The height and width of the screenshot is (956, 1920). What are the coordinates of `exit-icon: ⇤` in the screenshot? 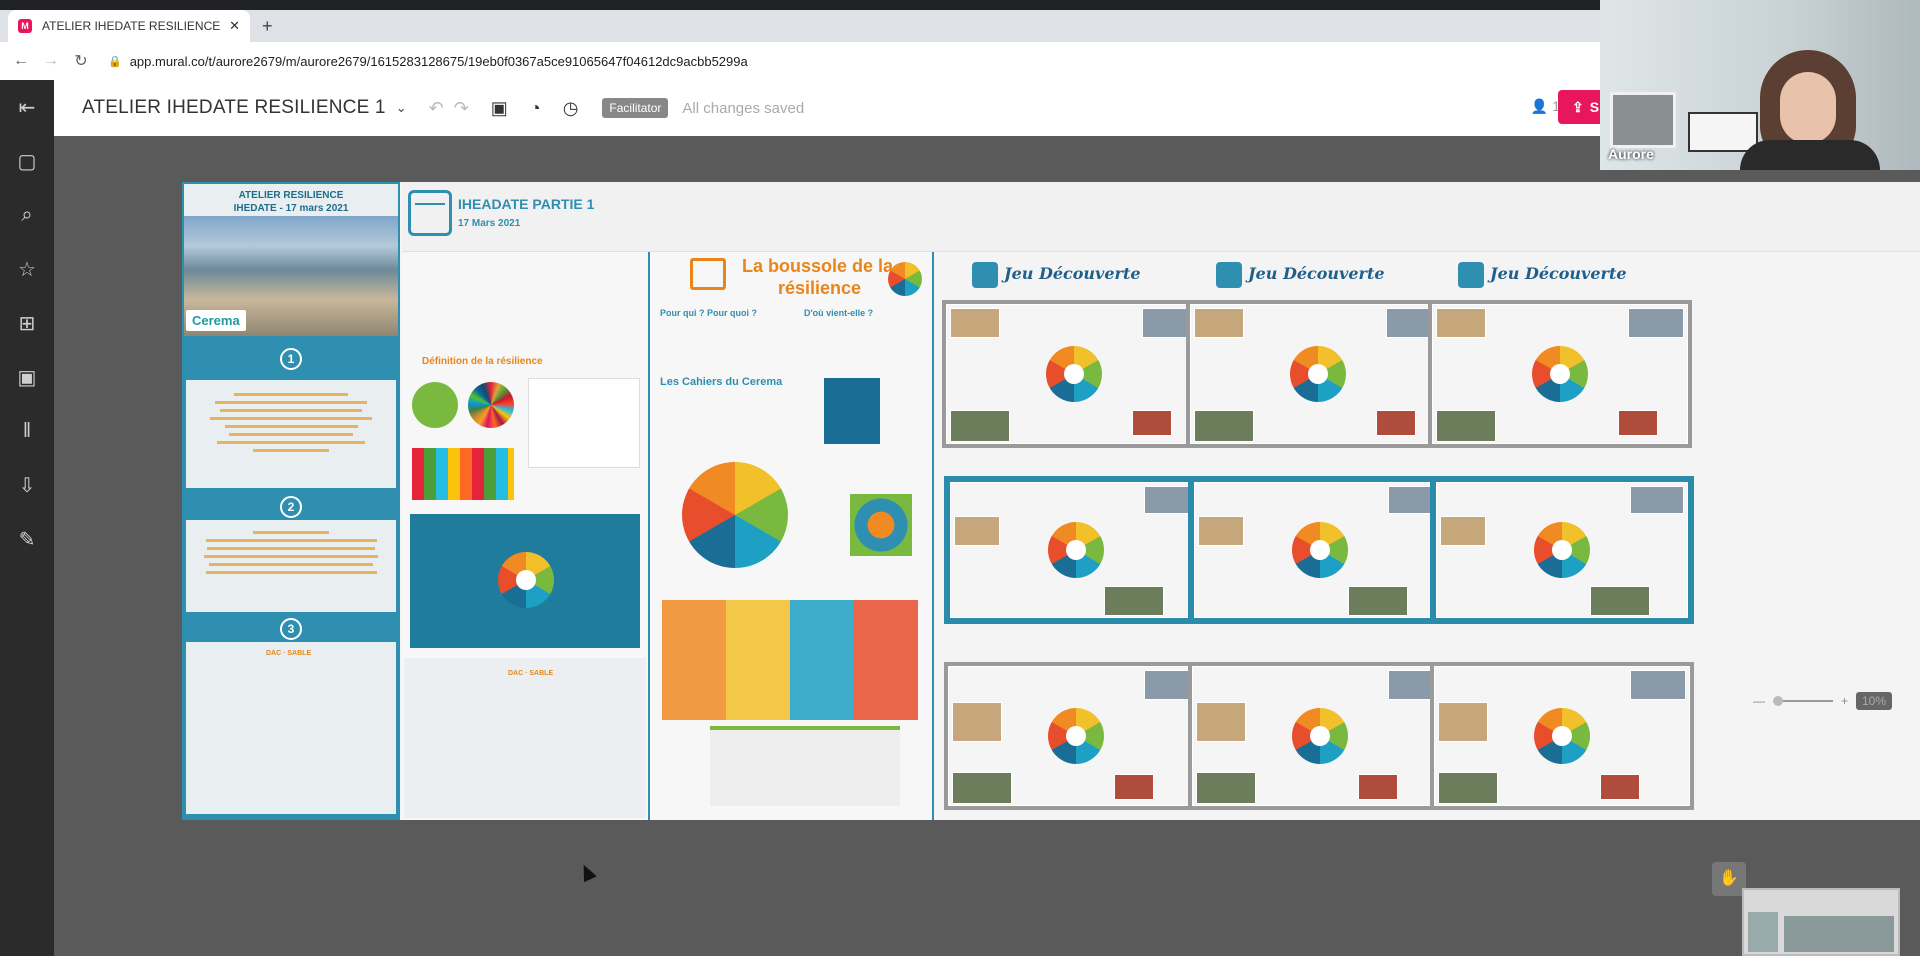 It's located at (27, 107).